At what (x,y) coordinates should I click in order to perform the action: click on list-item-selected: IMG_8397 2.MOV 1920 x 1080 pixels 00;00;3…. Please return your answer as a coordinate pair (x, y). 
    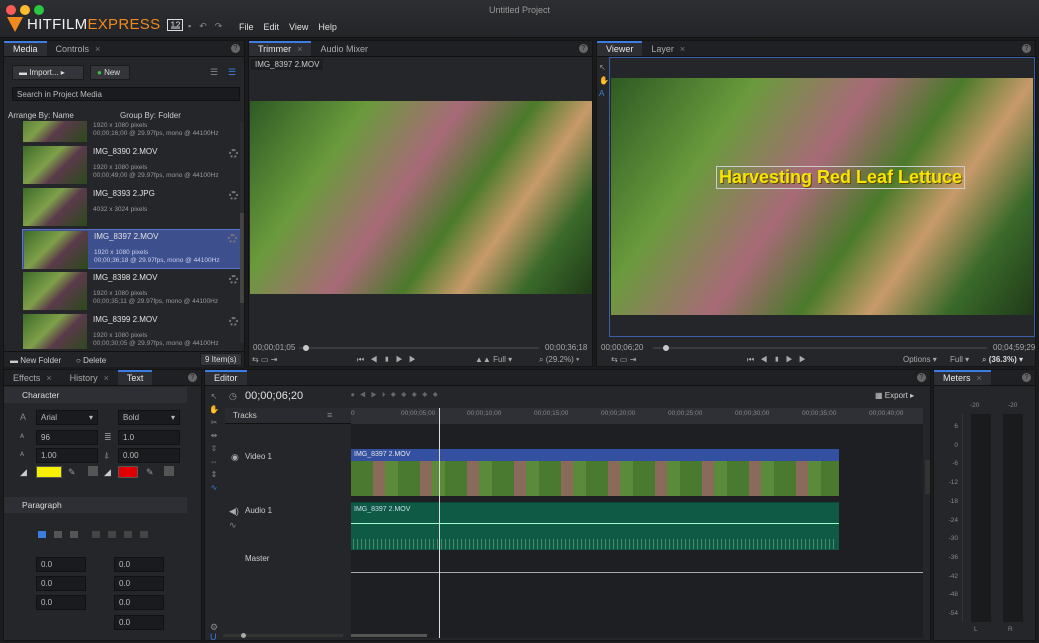
    Looking at the image, I should click on (133, 249).